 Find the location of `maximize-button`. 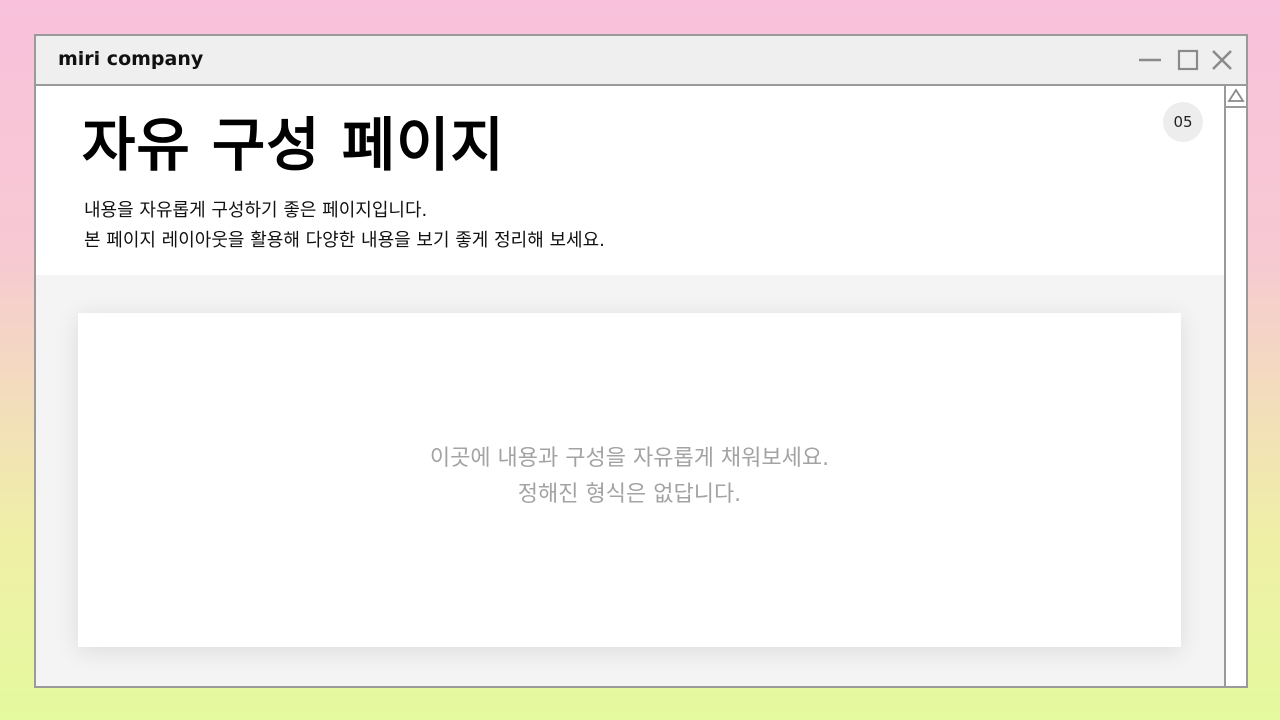

maximize-button is located at coordinates (1188, 60).